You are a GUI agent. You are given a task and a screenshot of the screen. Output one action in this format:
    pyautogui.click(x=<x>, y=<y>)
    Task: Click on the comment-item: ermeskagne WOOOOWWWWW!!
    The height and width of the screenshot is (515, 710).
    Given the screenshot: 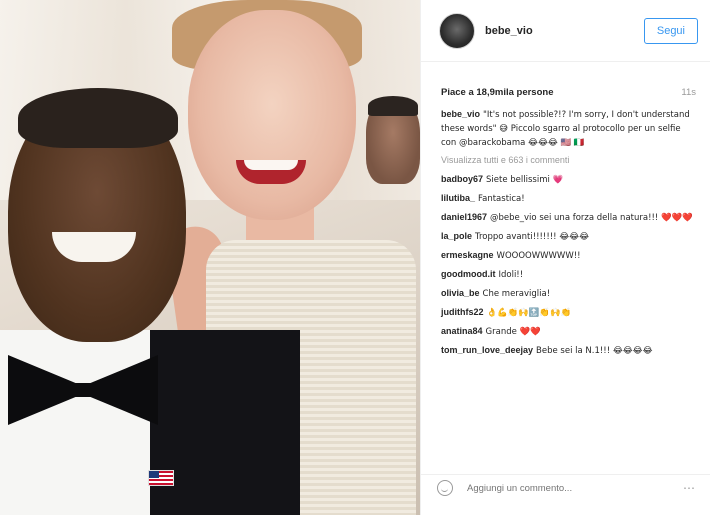 What is the action you would take?
    pyautogui.click(x=568, y=256)
    